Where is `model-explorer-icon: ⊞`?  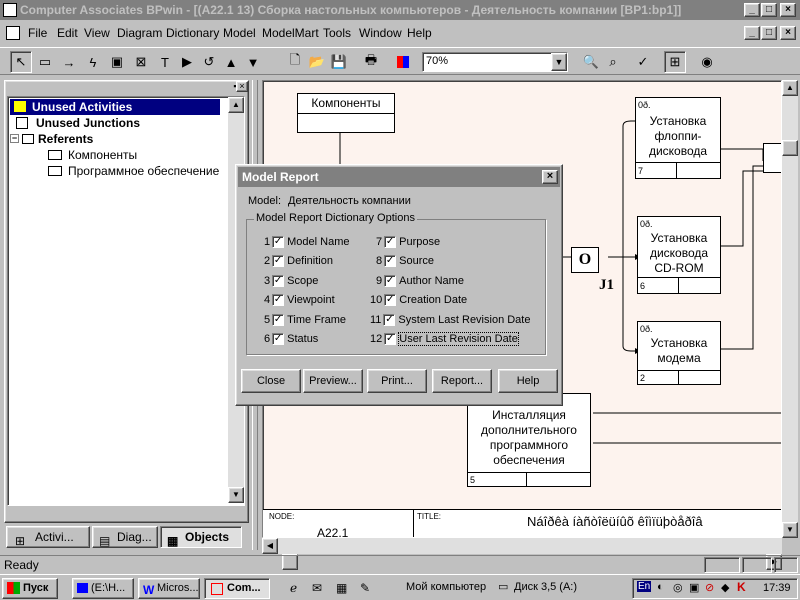
model-explorer-icon: ⊞ is located at coordinates (675, 62).